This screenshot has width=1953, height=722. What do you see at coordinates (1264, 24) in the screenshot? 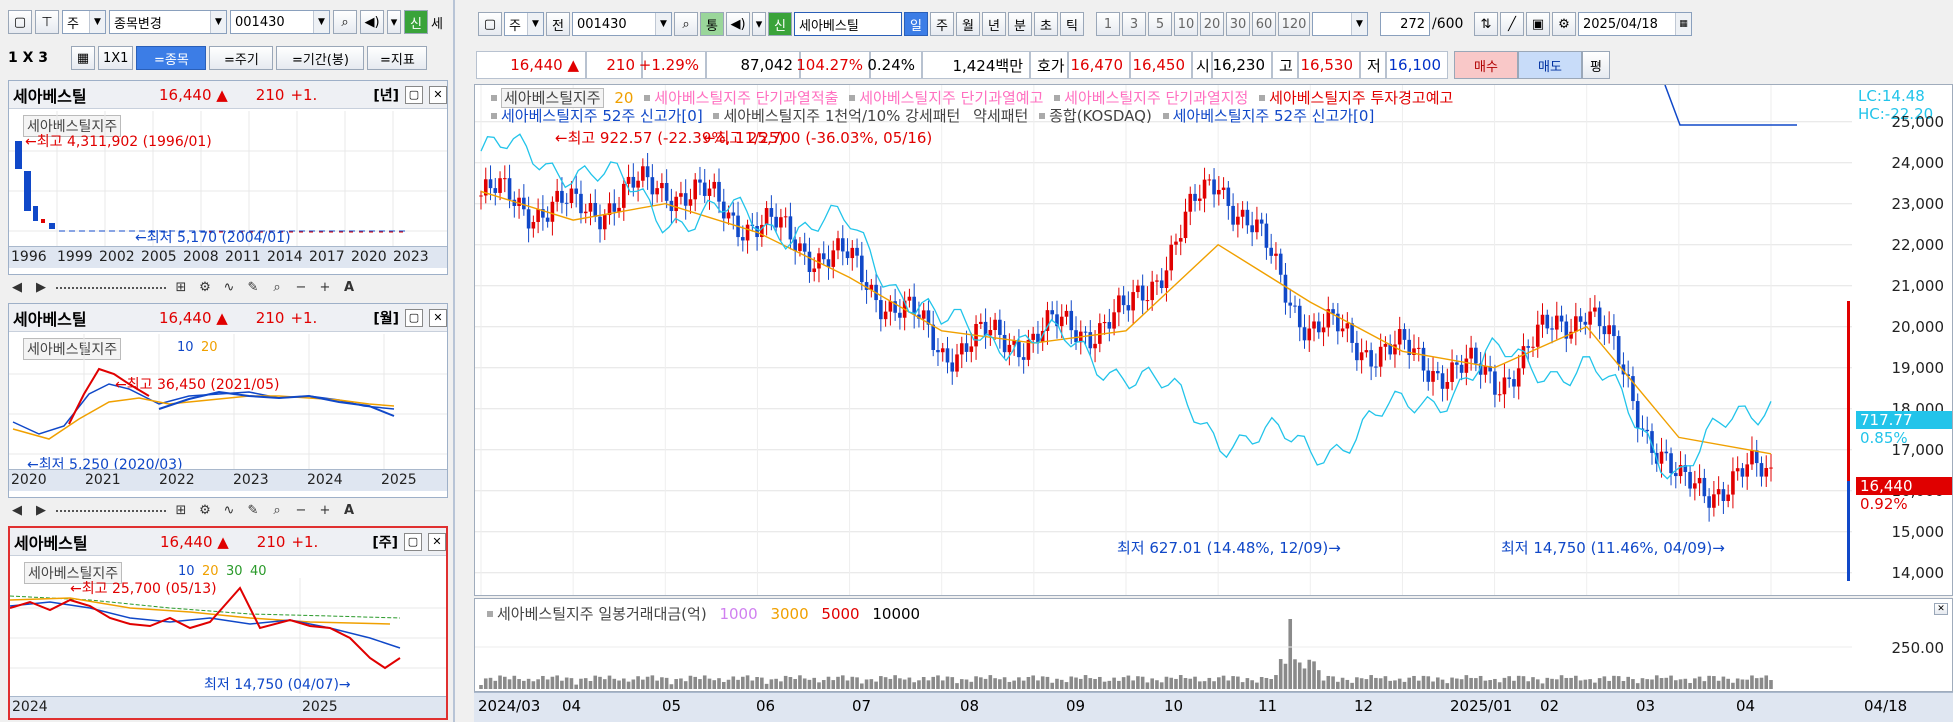
I see `interval-60: 60` at bounding box center [1264, 24].